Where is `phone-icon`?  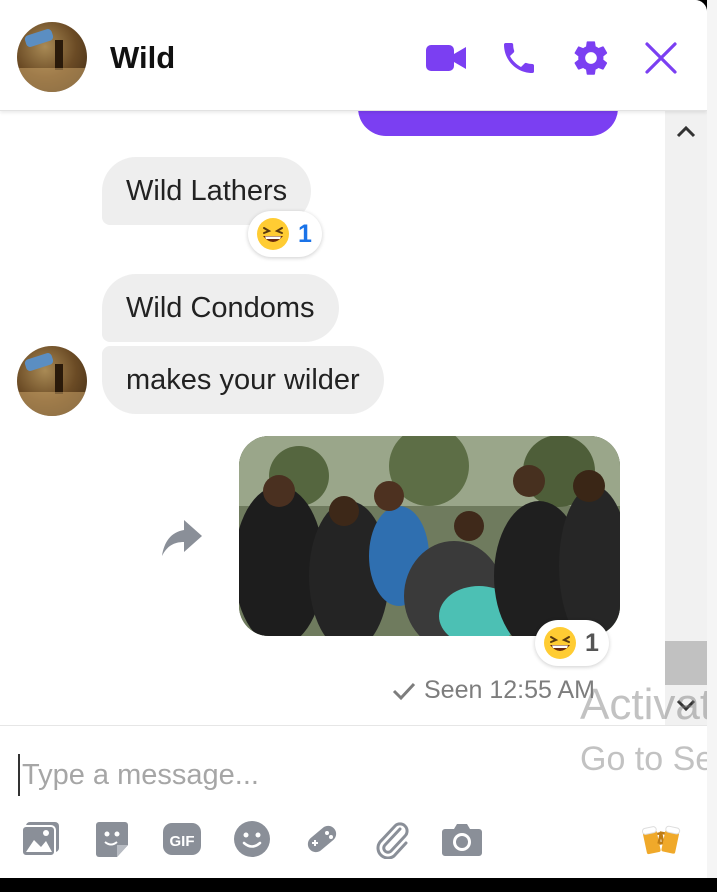
phone-icon is located at coordinates (519, 58).